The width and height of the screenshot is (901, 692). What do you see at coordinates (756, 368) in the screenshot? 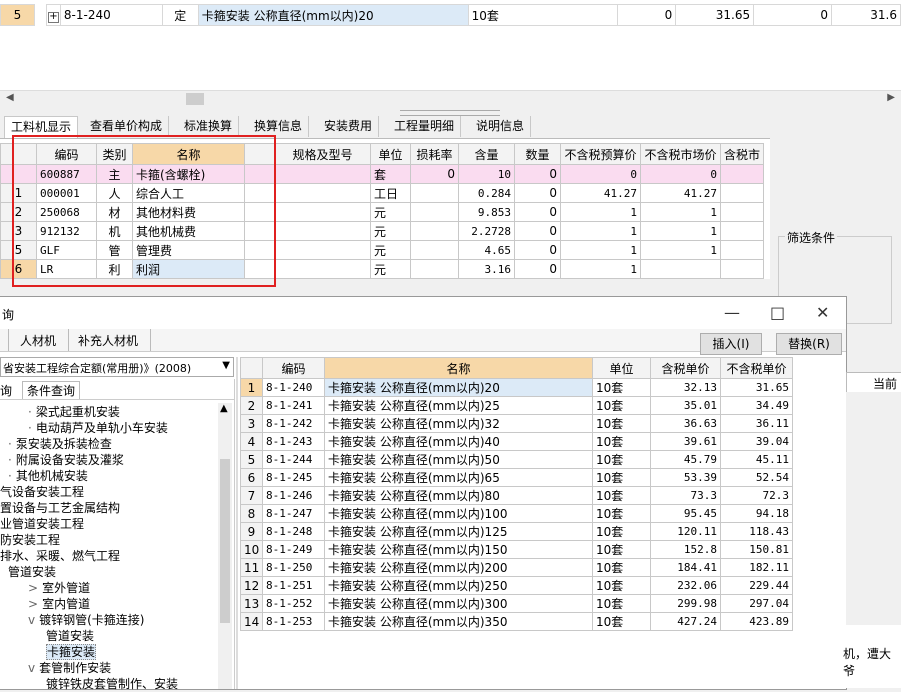
I see `col-result-notax-price: 不含税单价` at bounding box center [756, 368].